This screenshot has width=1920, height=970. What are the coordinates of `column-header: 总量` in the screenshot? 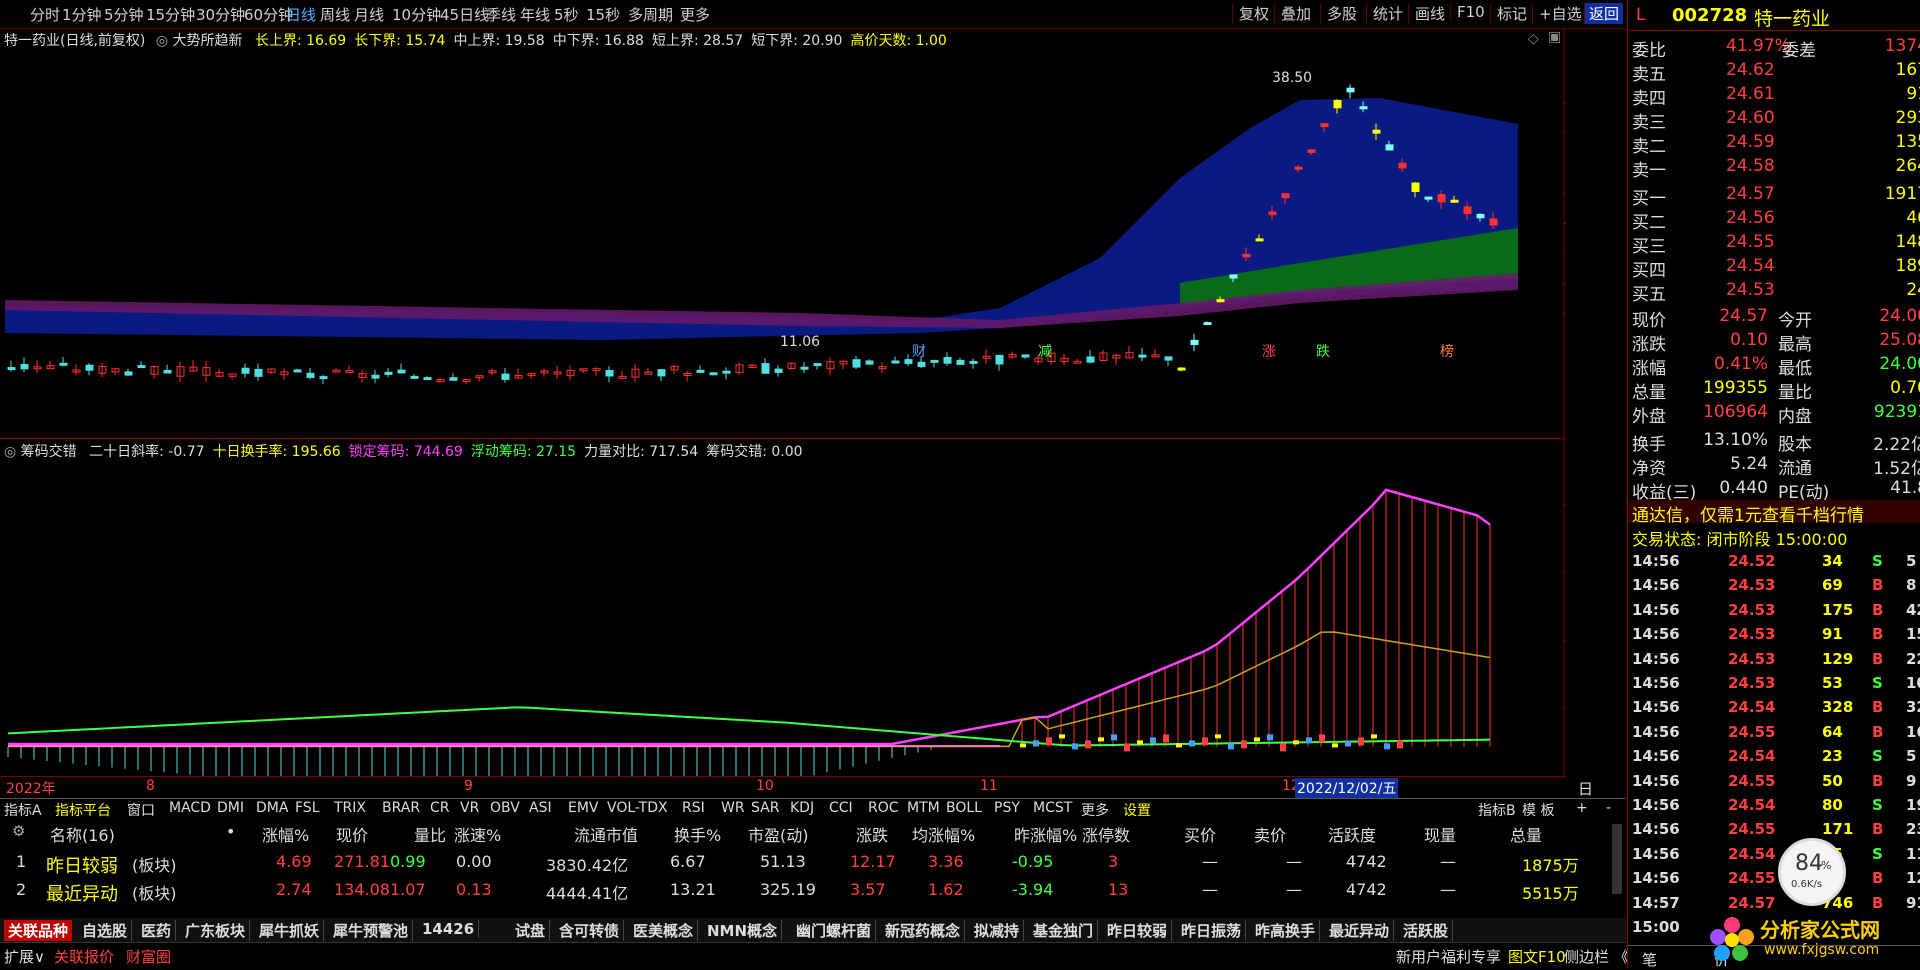 It's located at (1526, 834).